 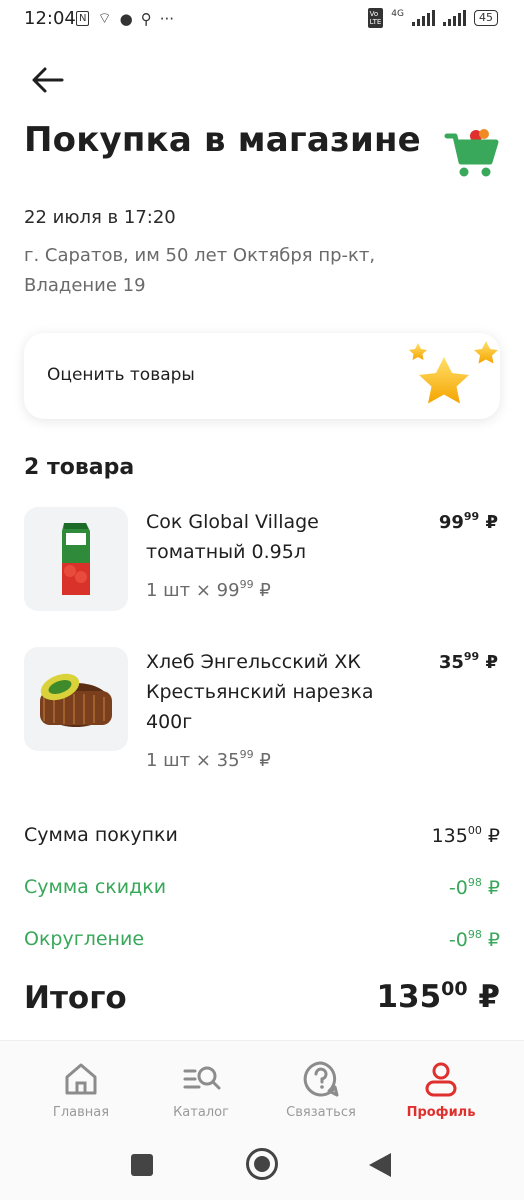 I want to click on catalog-search-icon, so click(x=202, y=1078).